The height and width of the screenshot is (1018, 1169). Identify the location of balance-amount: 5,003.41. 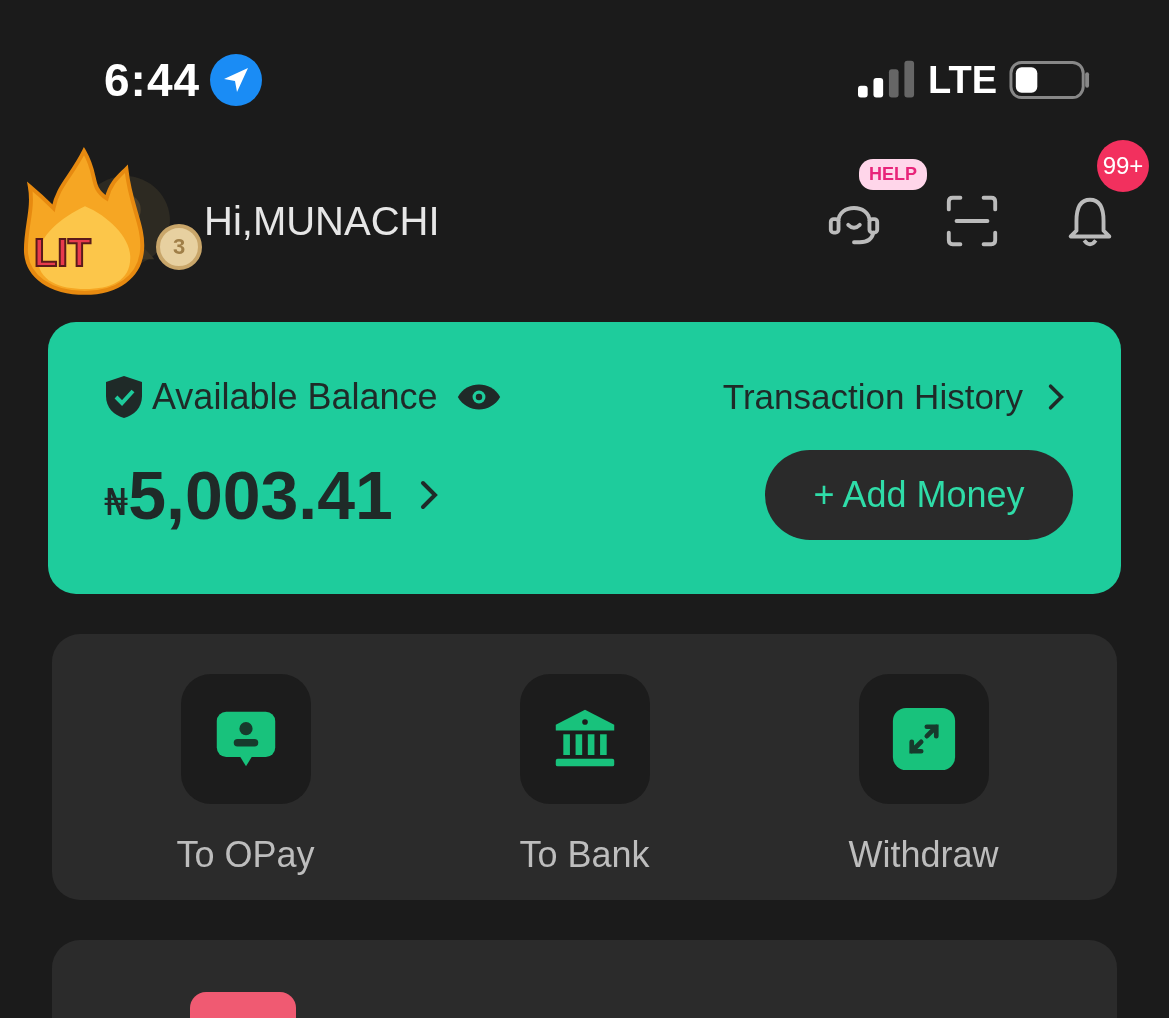
(260, 495).